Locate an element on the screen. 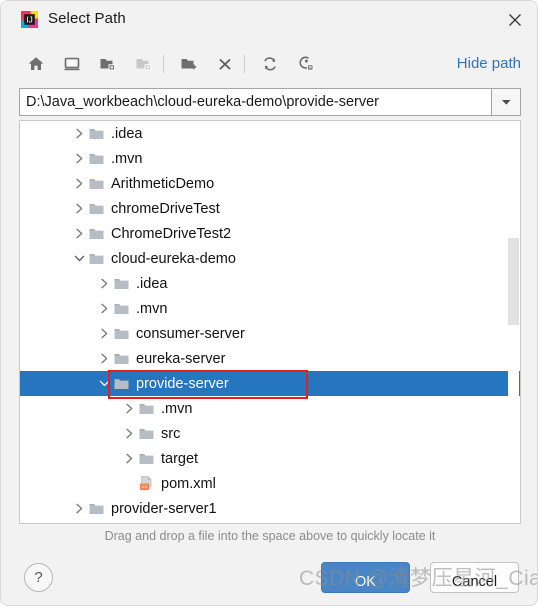 Image resolution: width=538 pixels, height=606 pixels. path-field-row is located at coordinates (270, 102).